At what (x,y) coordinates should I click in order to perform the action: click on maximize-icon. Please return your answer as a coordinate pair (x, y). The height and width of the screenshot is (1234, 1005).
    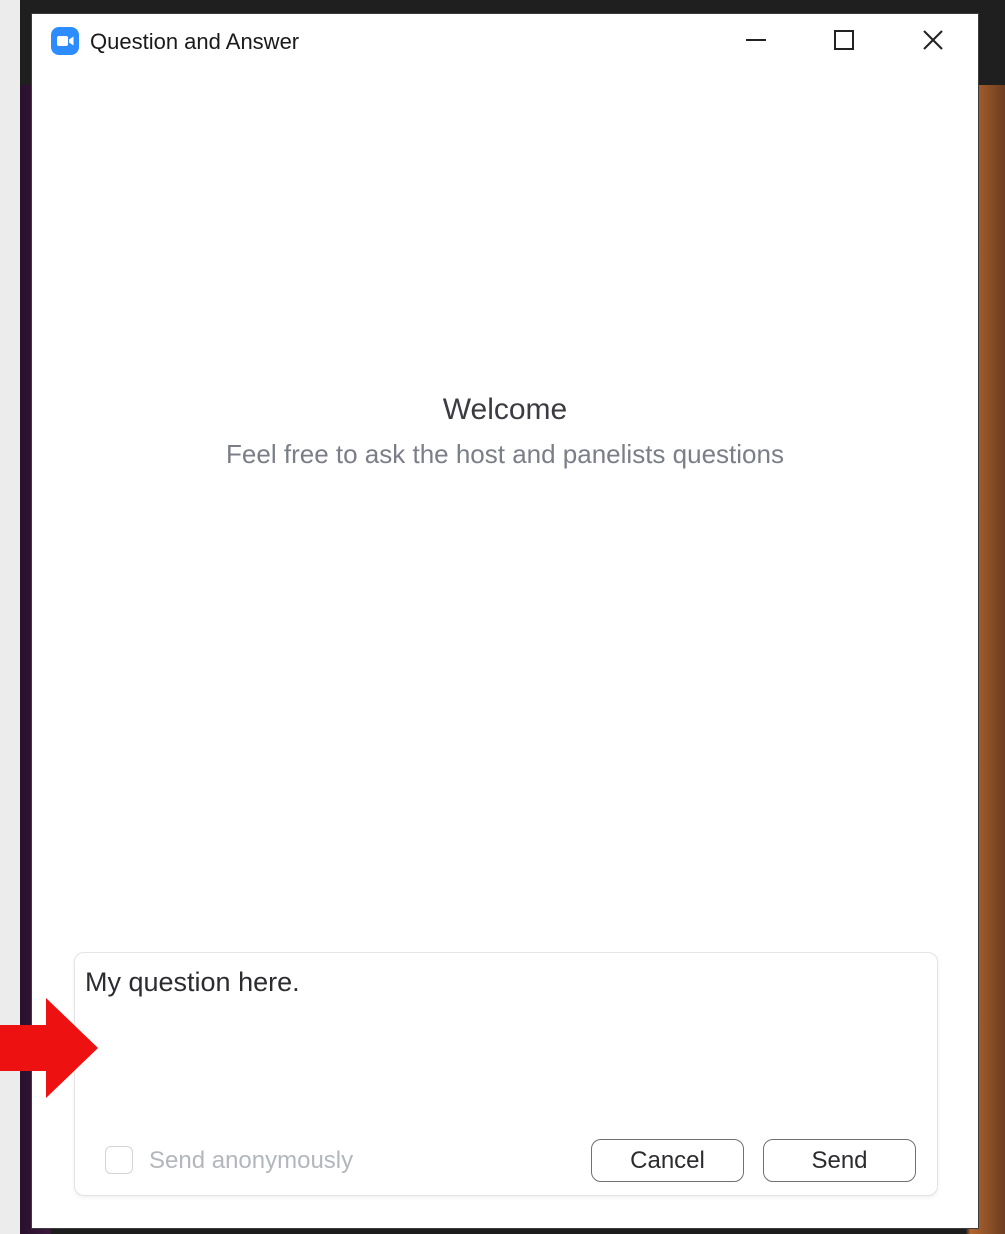
    Looking at the image, I should click on (844, 42).